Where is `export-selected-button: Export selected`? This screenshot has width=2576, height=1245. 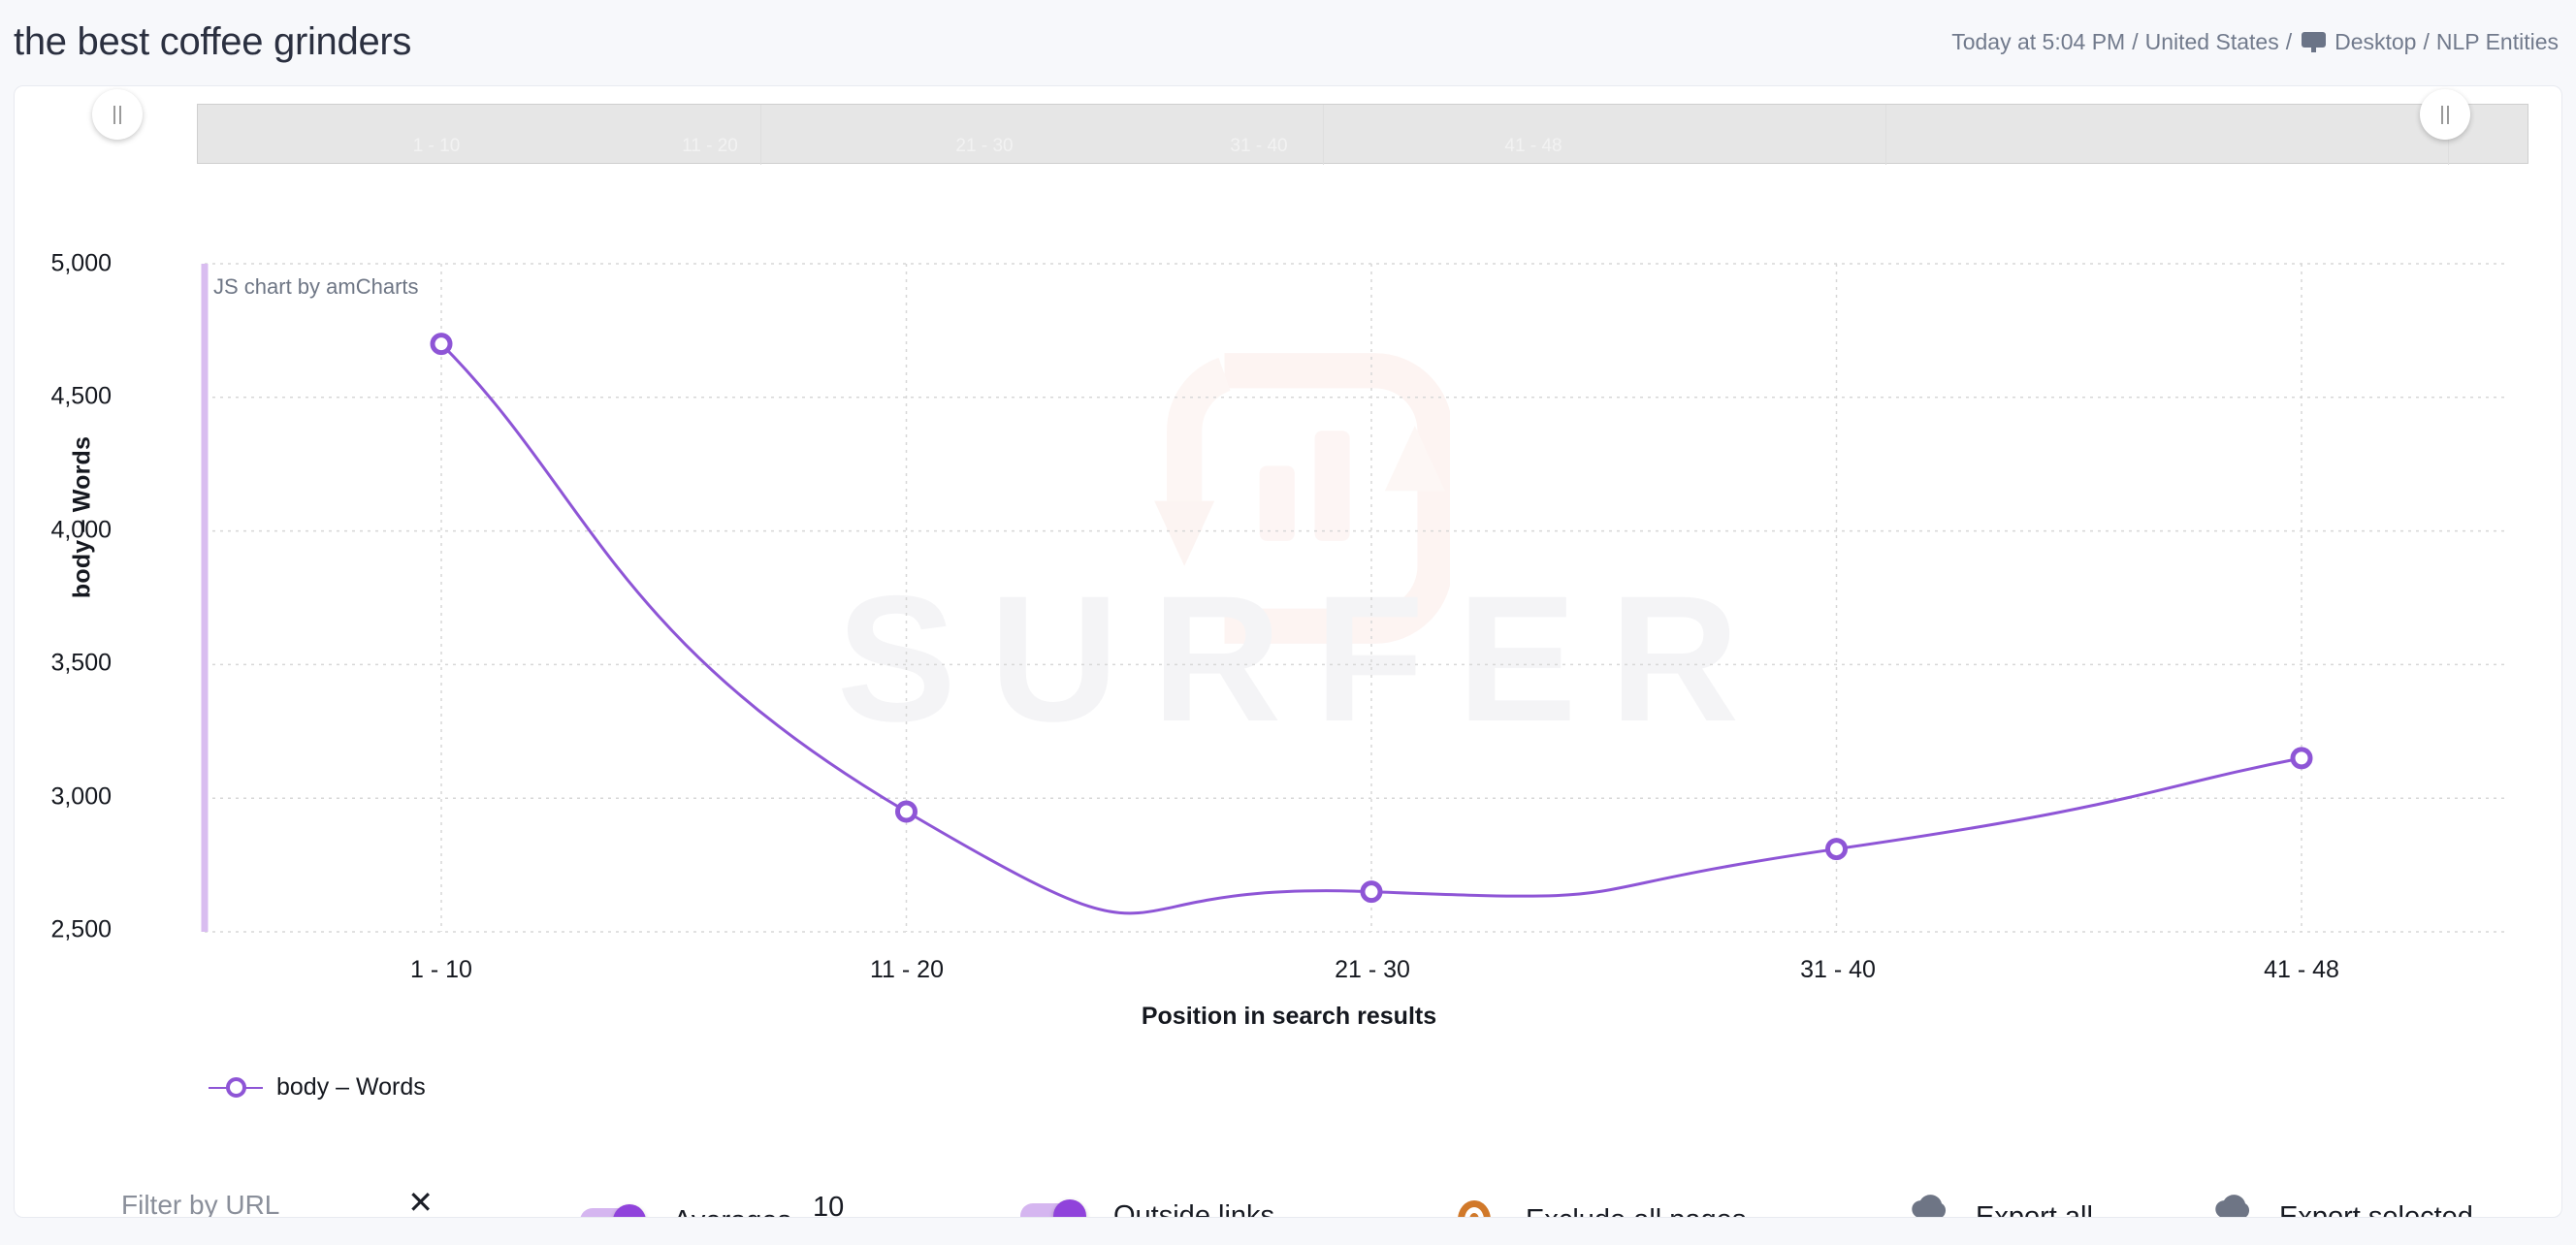
export-selected-button: Export selected is located at coordinates (2342, 1207).